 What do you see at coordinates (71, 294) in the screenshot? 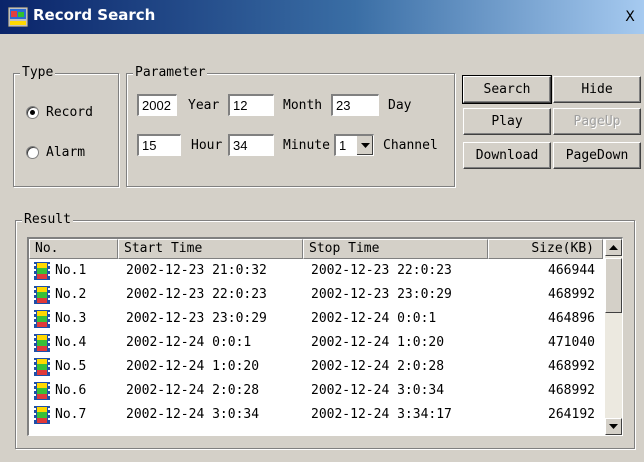
I see `cell-no: No.2` at bounding box center [71, 294].